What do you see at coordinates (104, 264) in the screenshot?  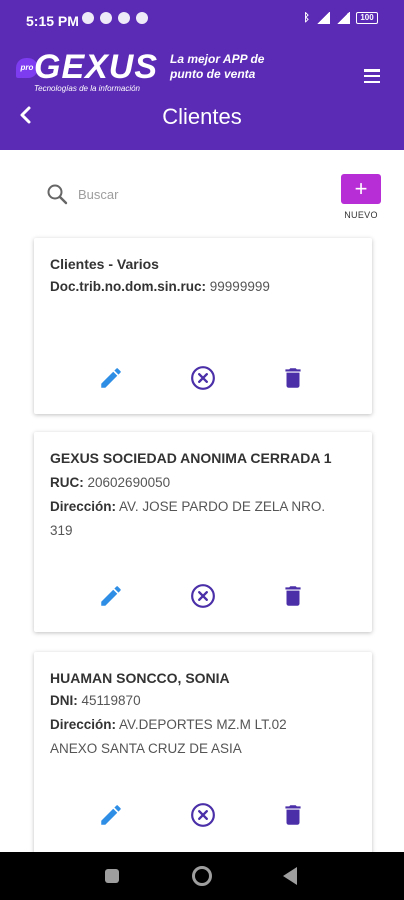 I see `client-name: Clientes - Varios` at bounding box center [104, 264].